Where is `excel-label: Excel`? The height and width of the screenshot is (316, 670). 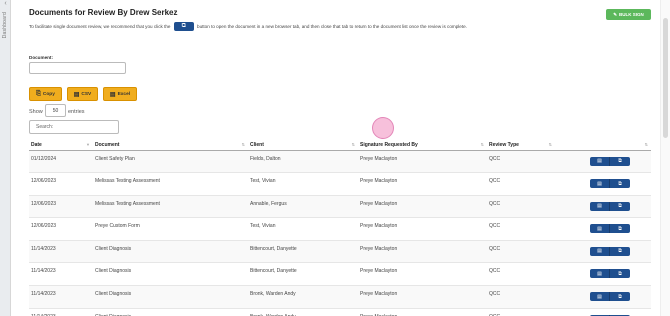 excel-label: Excel is located at coordinates (124, 94).